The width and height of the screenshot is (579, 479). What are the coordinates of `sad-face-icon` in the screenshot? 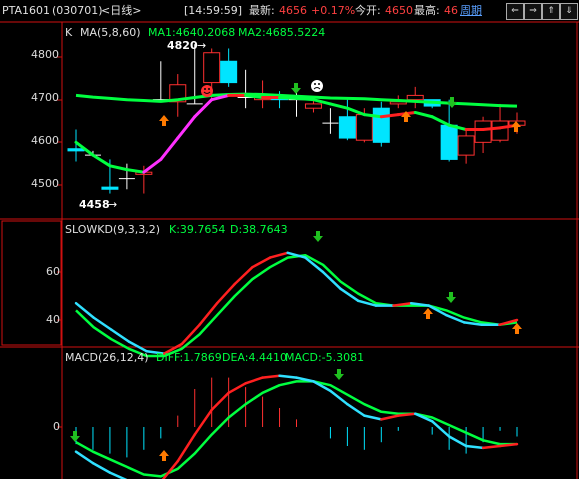 It's located at (317, 86).